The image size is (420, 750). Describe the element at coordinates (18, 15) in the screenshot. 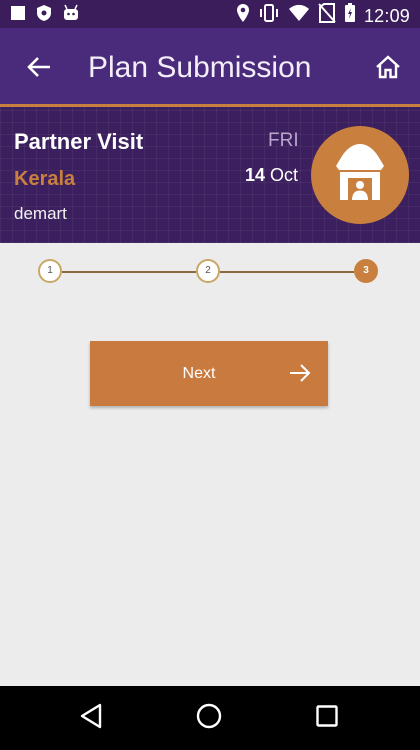

I see `square-notification-icon` at that location.